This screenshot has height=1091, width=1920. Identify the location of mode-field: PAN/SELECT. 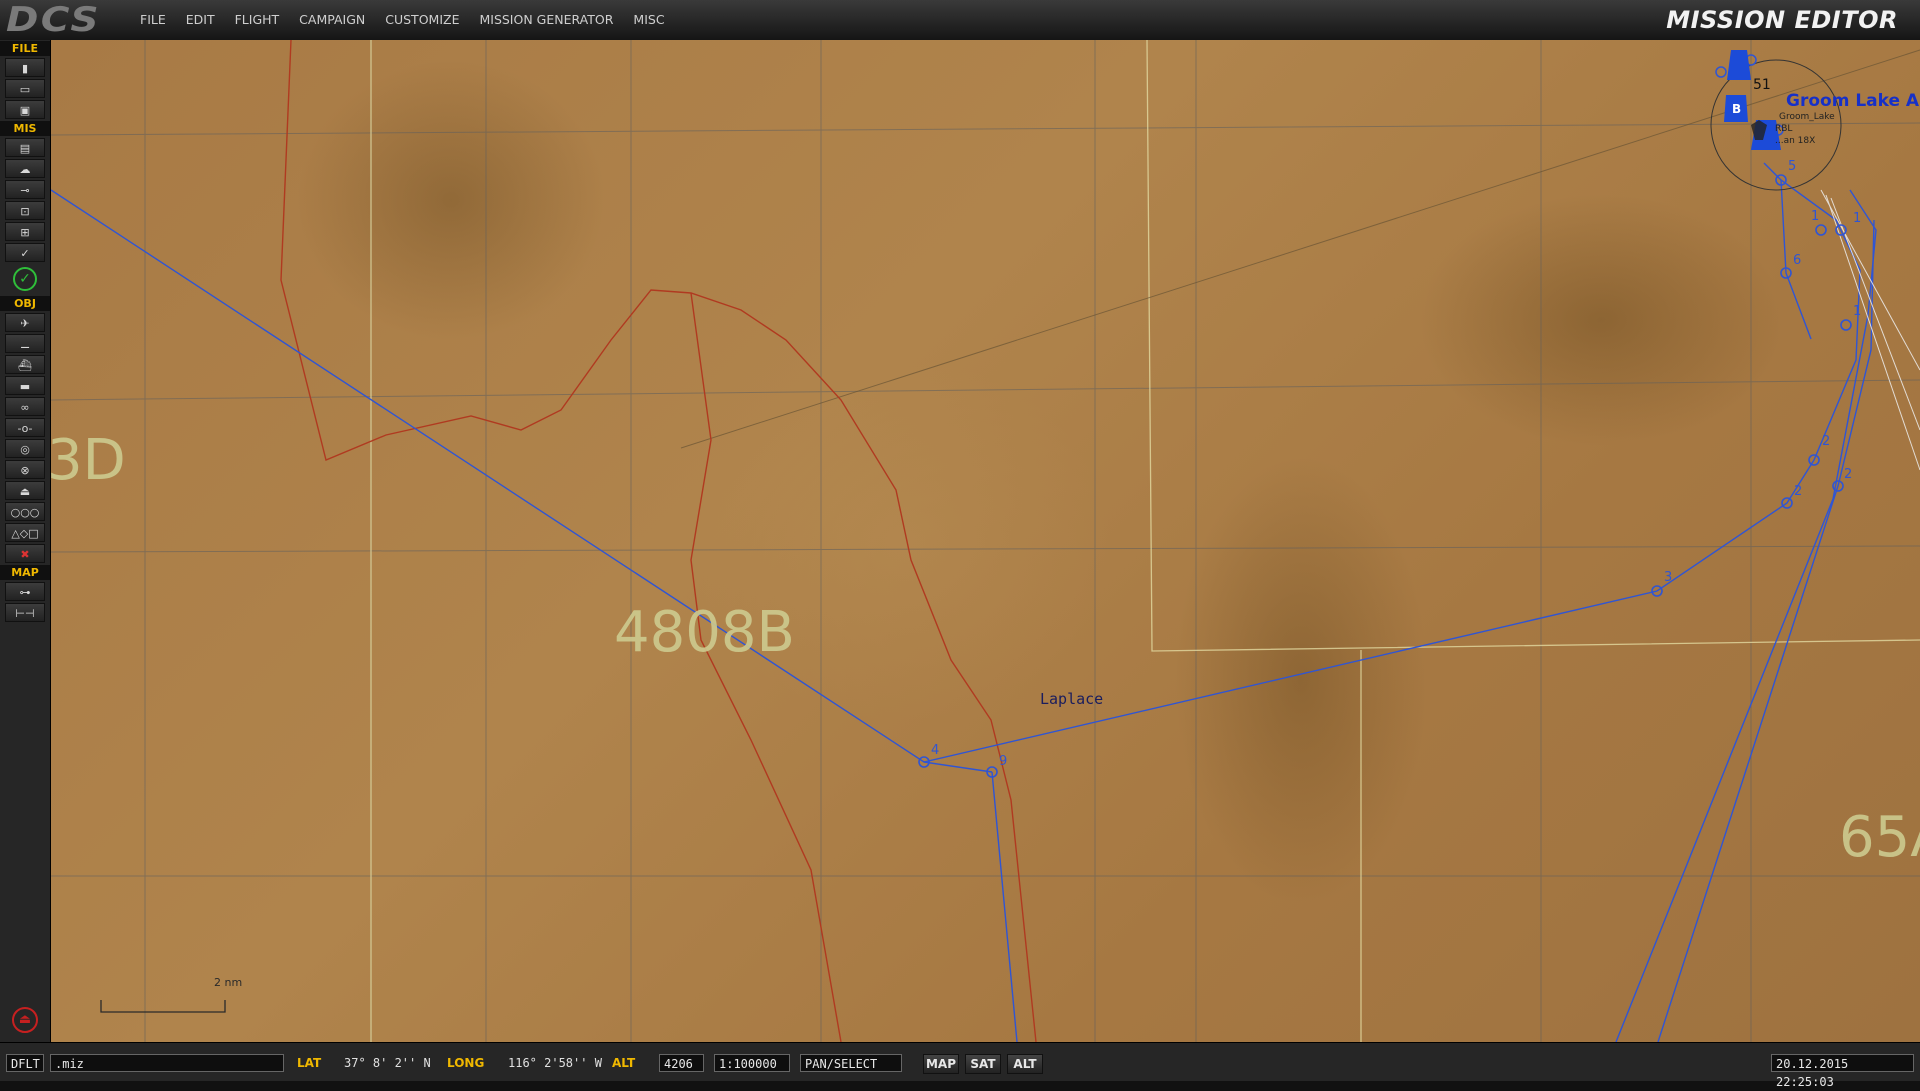
(851, 1063).